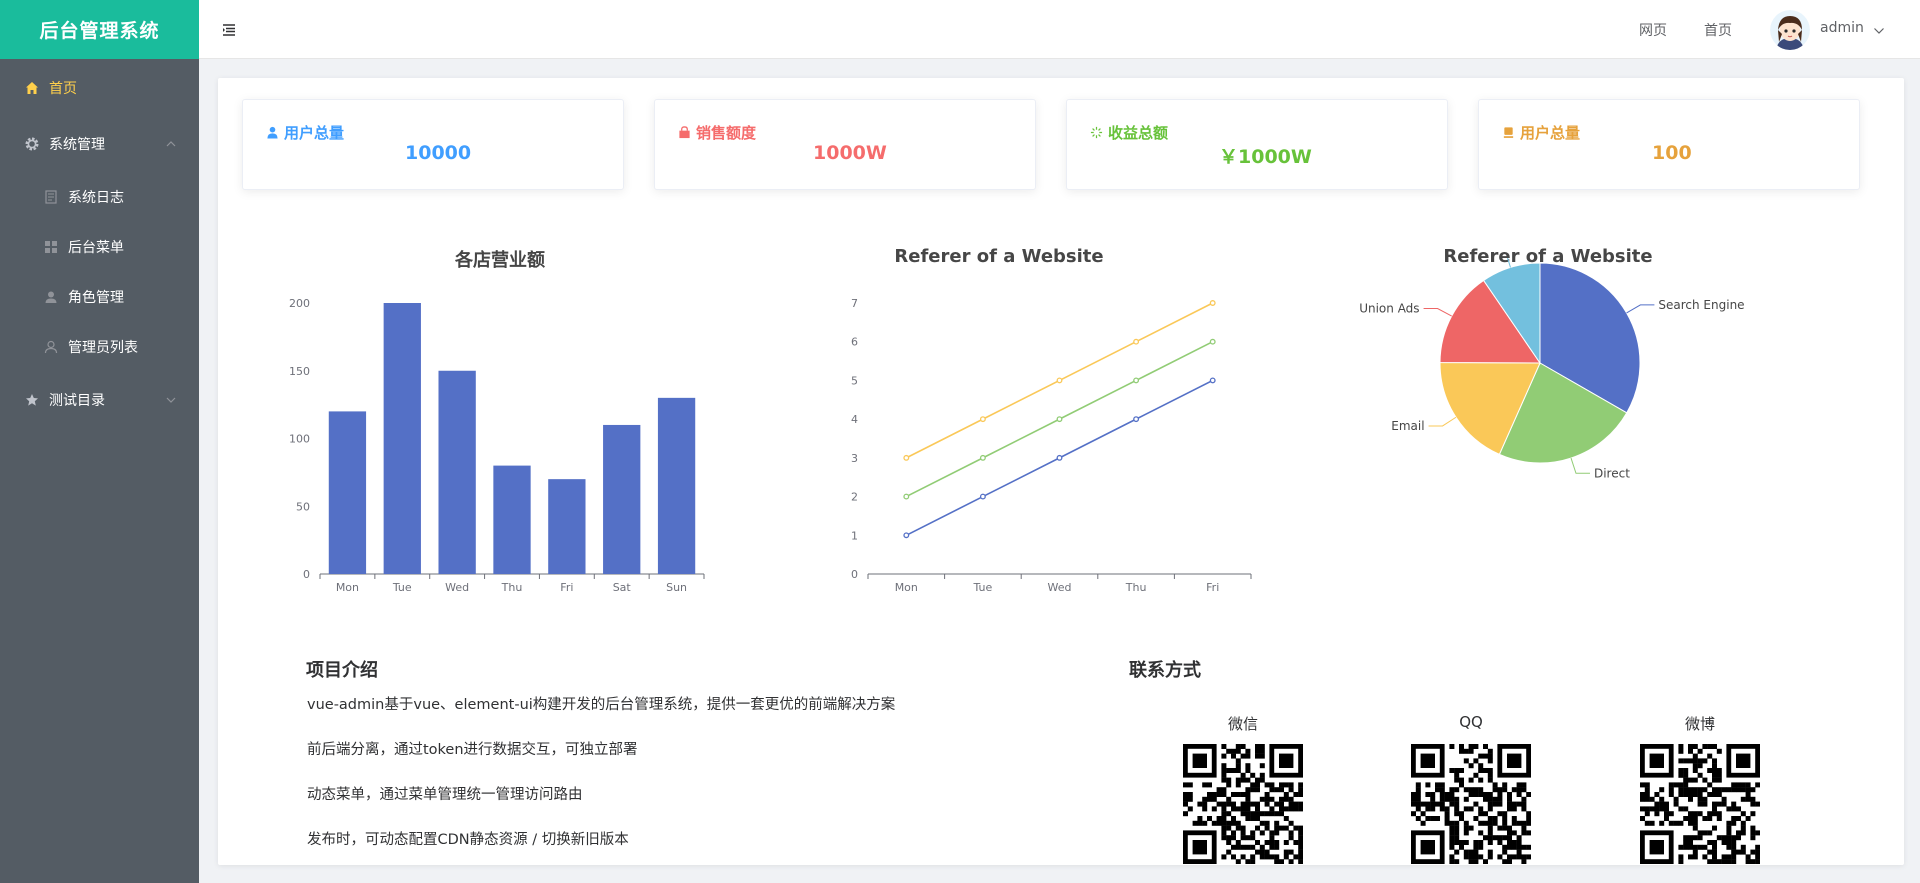 Image resolution: width=1920 pixels, height=883 pixels. I want to click on menu-toggle-icon, so click(229, 30).